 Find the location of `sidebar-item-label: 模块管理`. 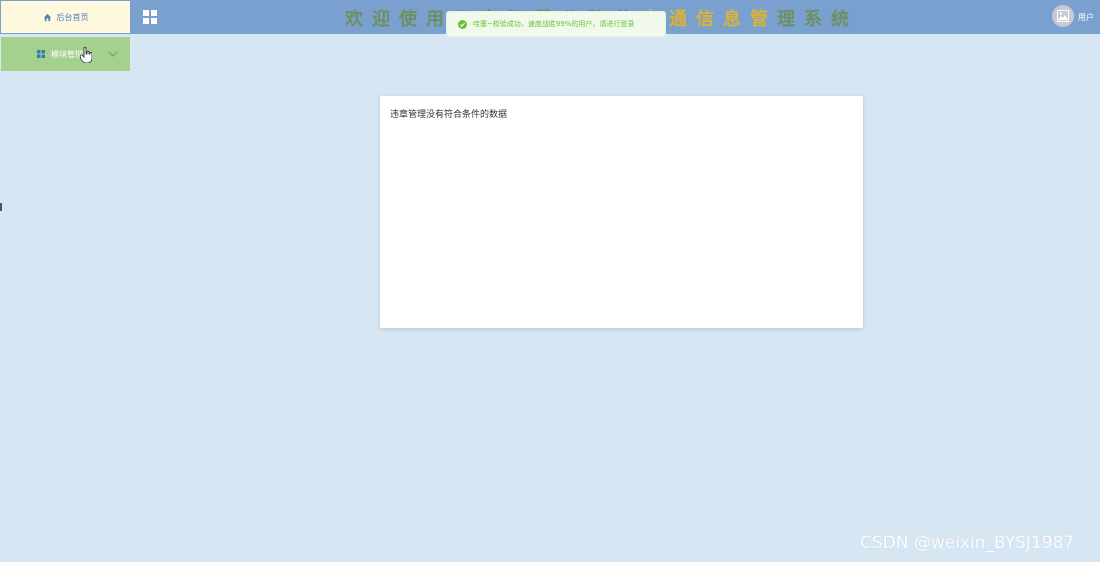

sidebar-item-label: 模块管理 is located at coordinates (67, 54).